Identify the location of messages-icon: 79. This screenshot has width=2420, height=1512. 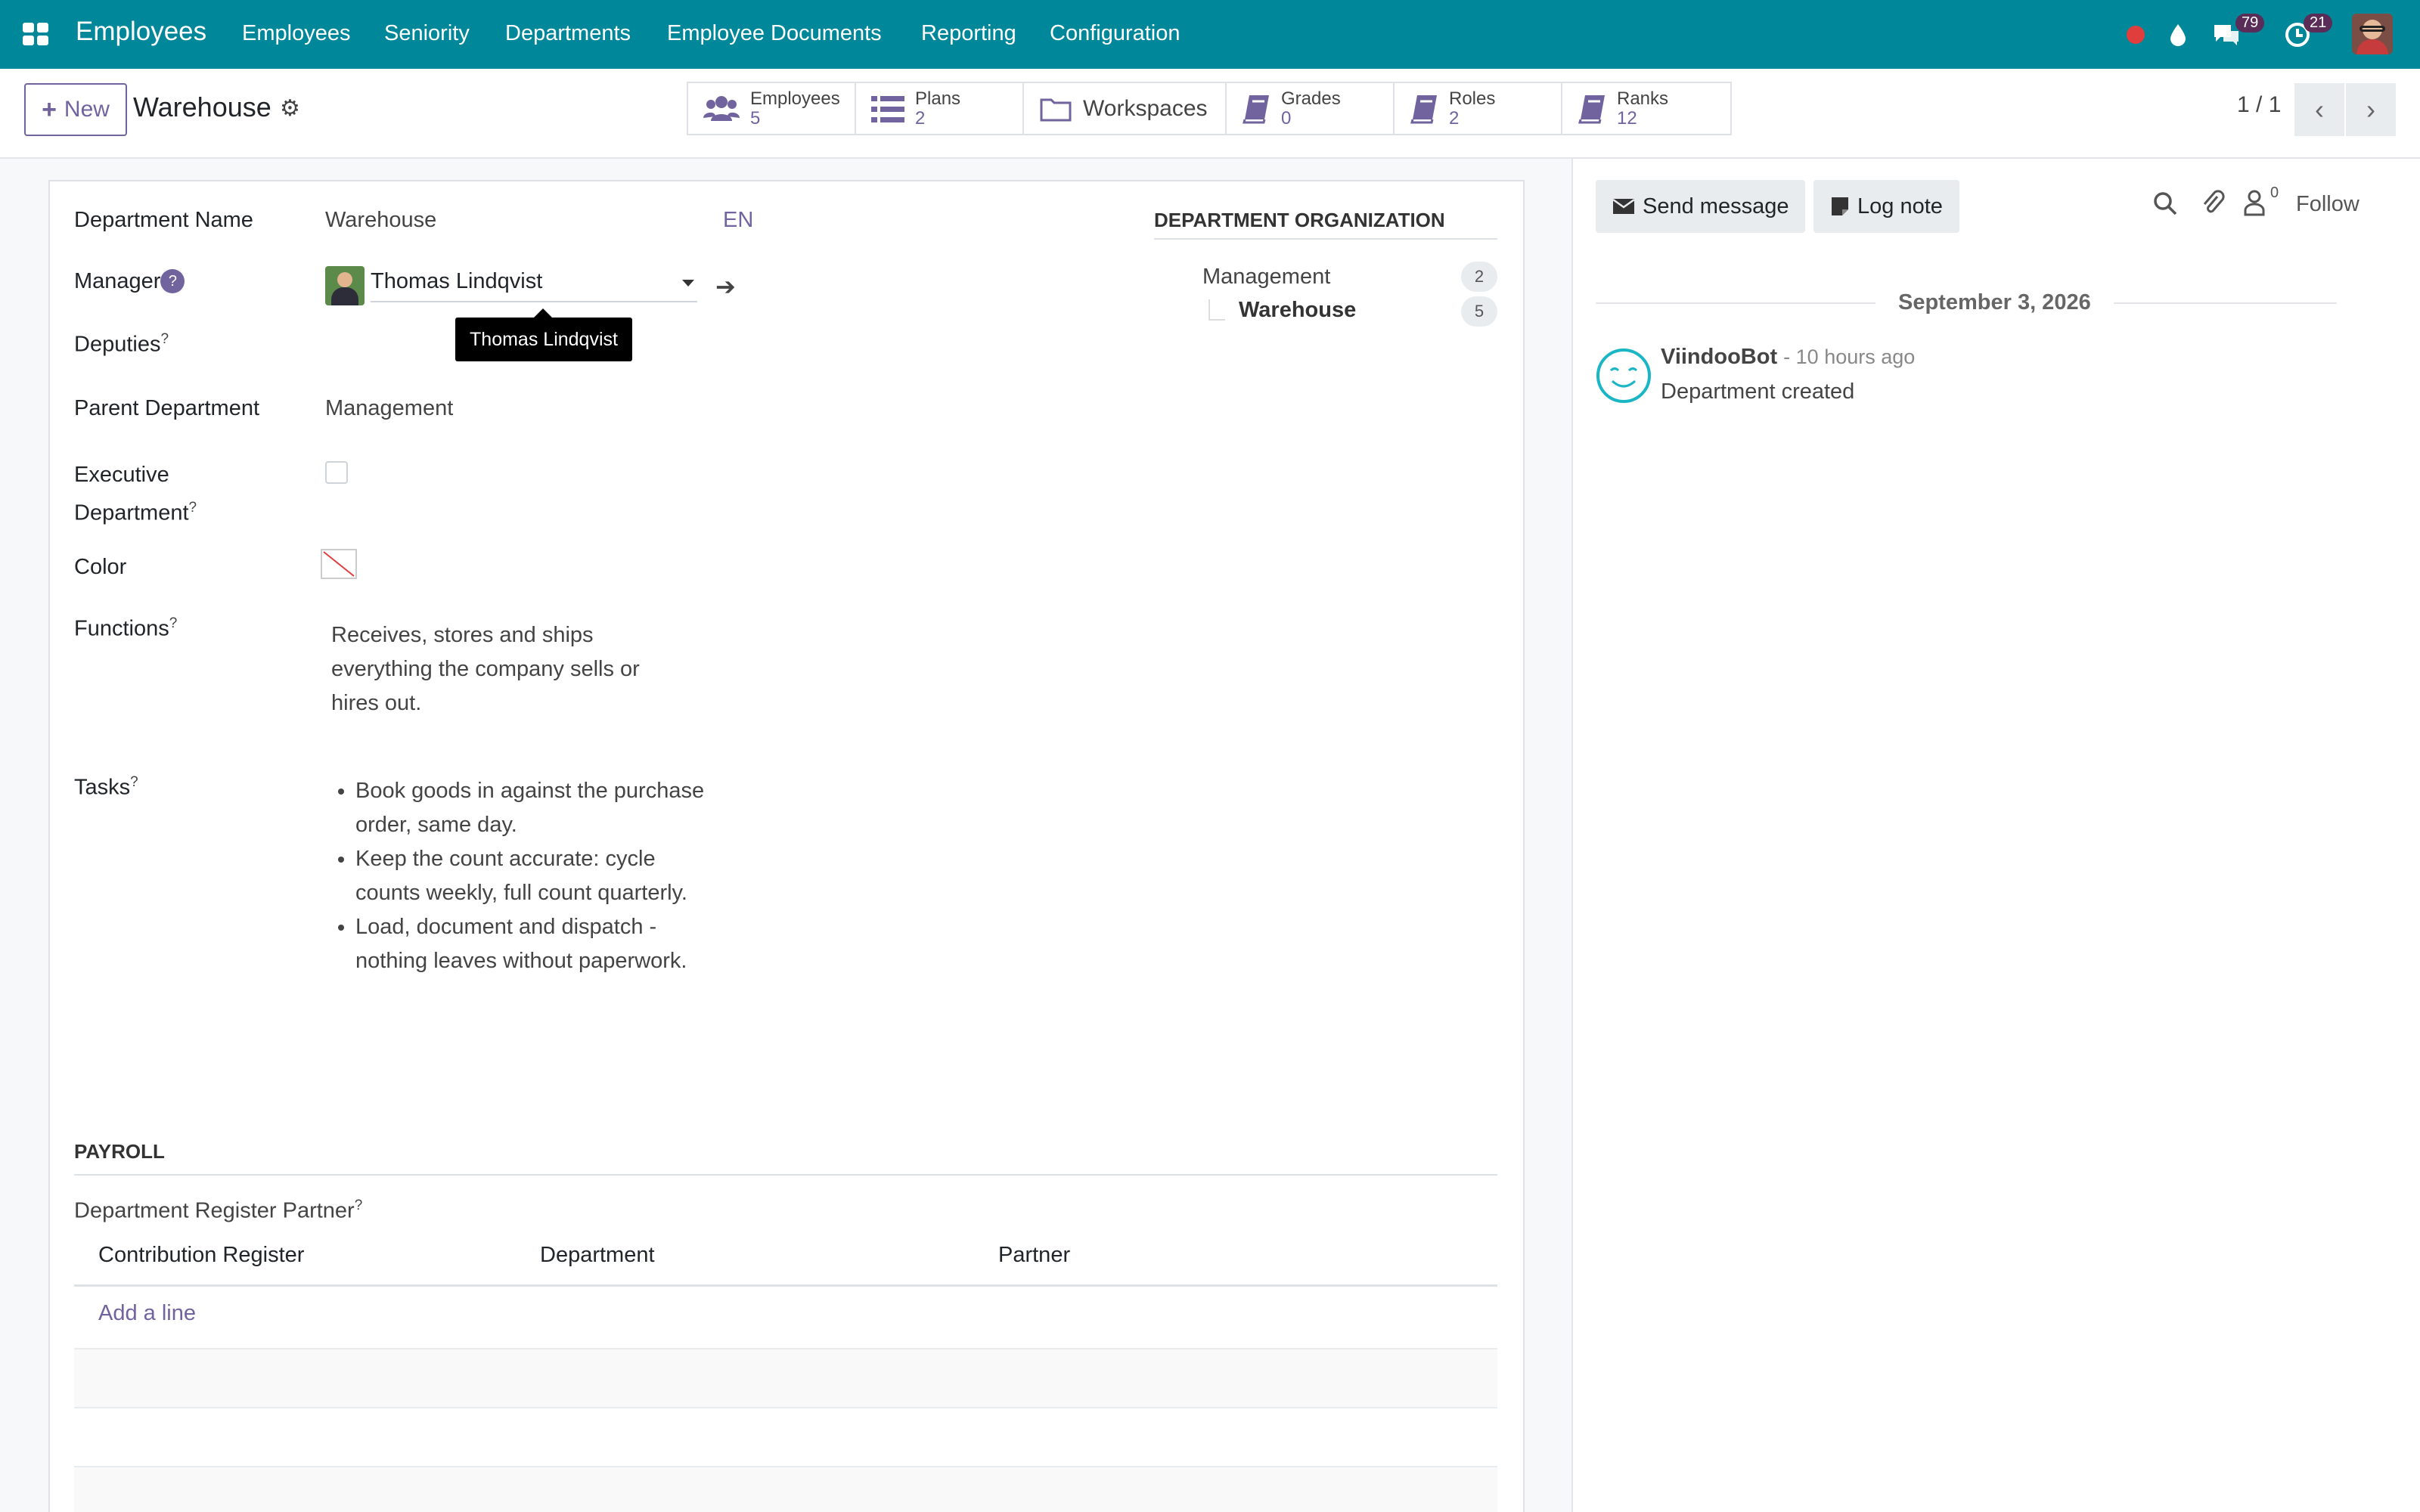
(2237, 32).